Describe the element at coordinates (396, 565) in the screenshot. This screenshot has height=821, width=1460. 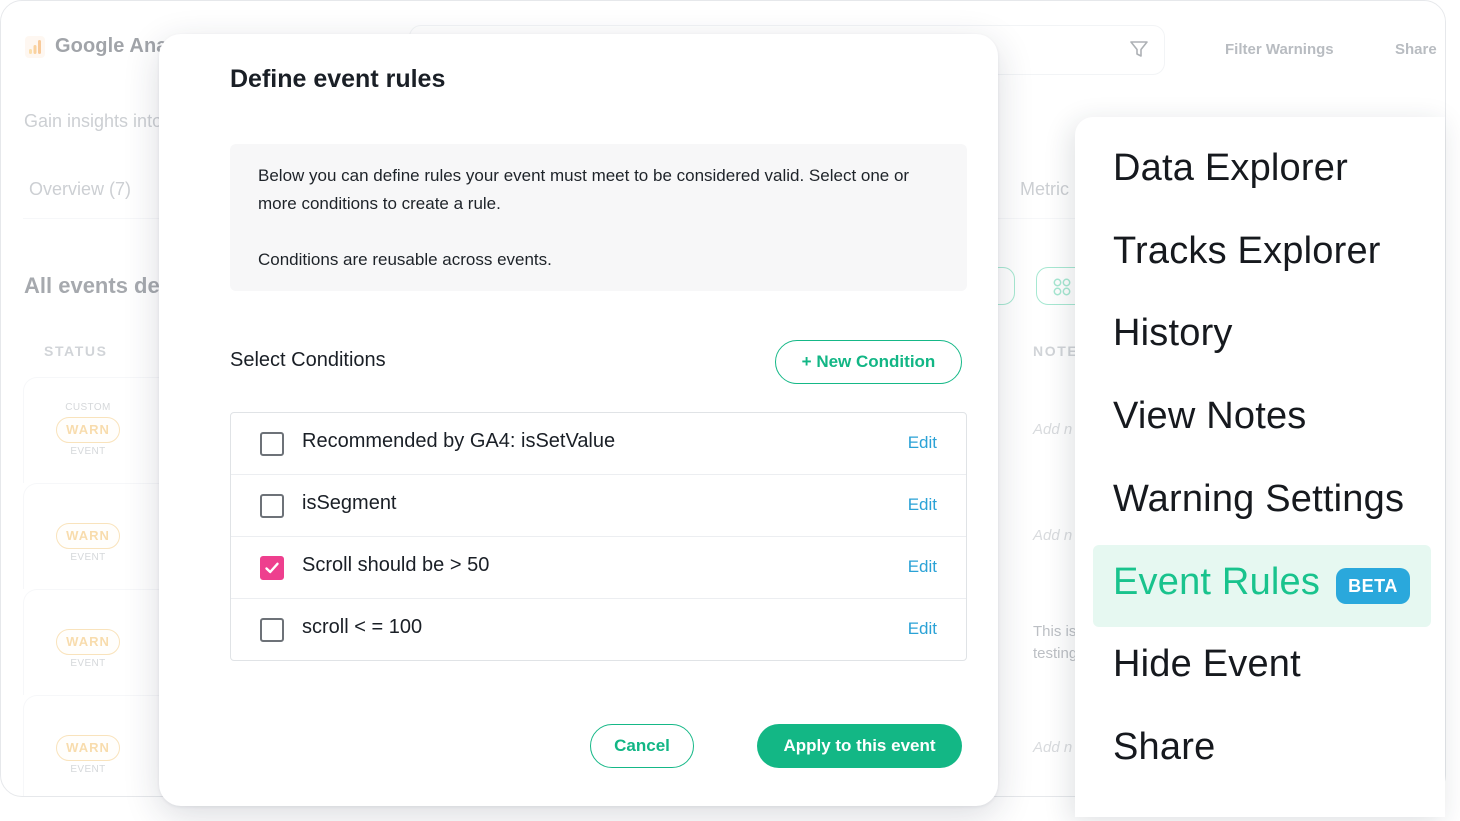
I see `condition-label: Scroll should be > 50` at that location.